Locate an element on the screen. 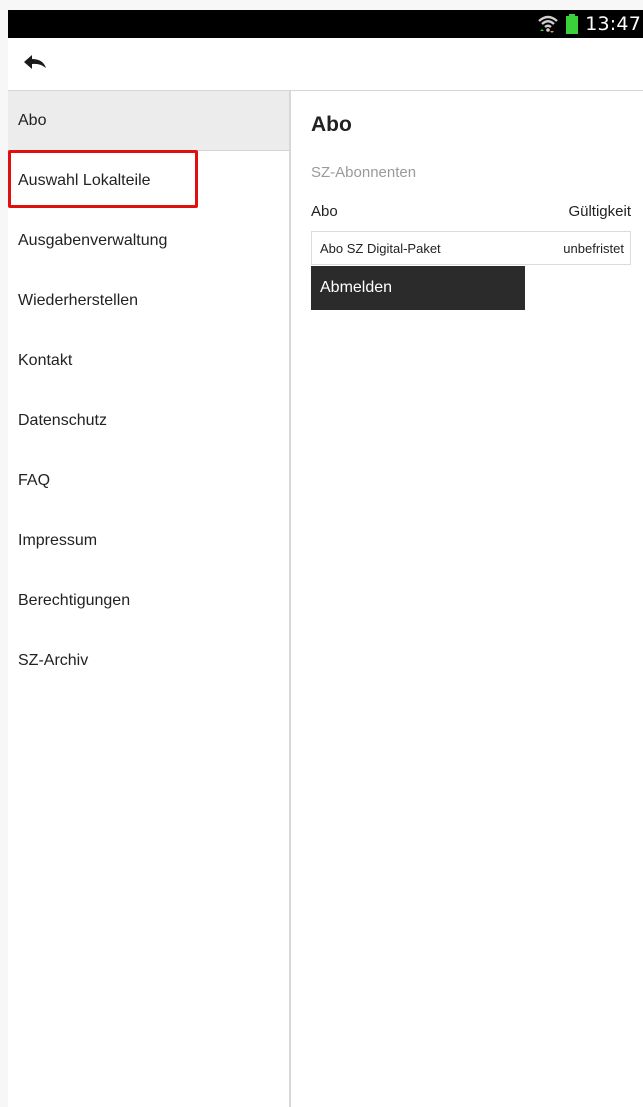 Image resolution: width=643 pixels, height=1107 pixels. sidebar-item-auswahl-lokalteile: Auswahl Lokalteile is located at coordinates (148, 181).